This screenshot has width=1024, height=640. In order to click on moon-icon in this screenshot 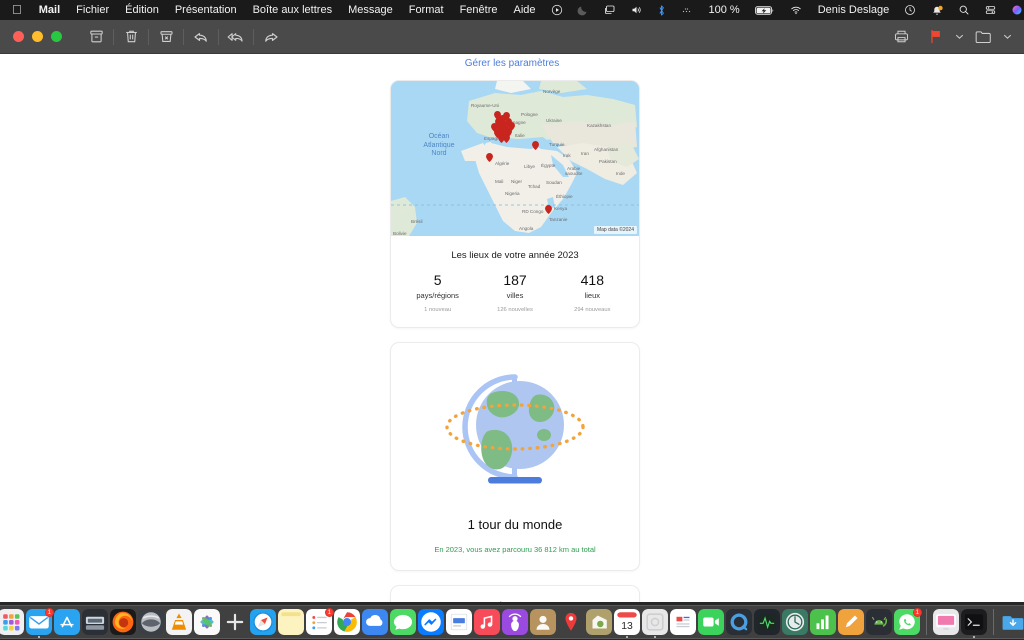, I will do `click(583, 10)`.